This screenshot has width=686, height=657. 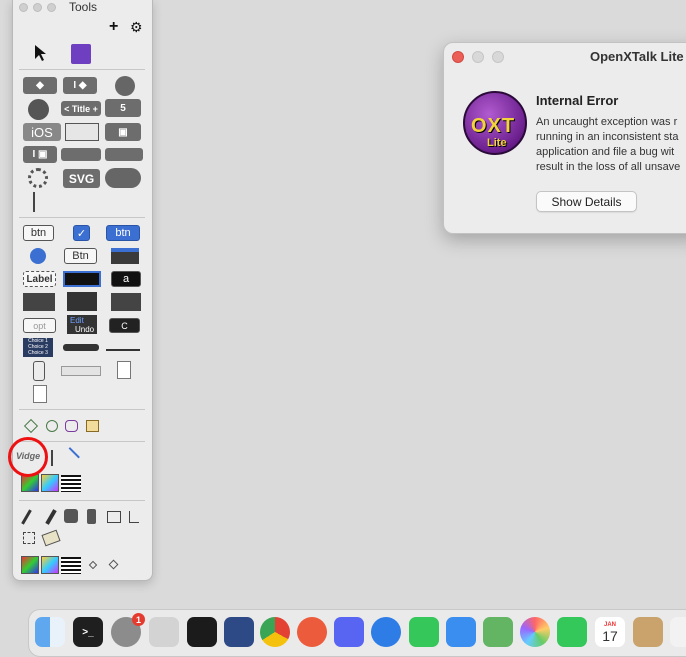 What do you see at coordinates (134, 517) in the screenshot?
I see `pipette-icon` at bounding box center [134, 517].